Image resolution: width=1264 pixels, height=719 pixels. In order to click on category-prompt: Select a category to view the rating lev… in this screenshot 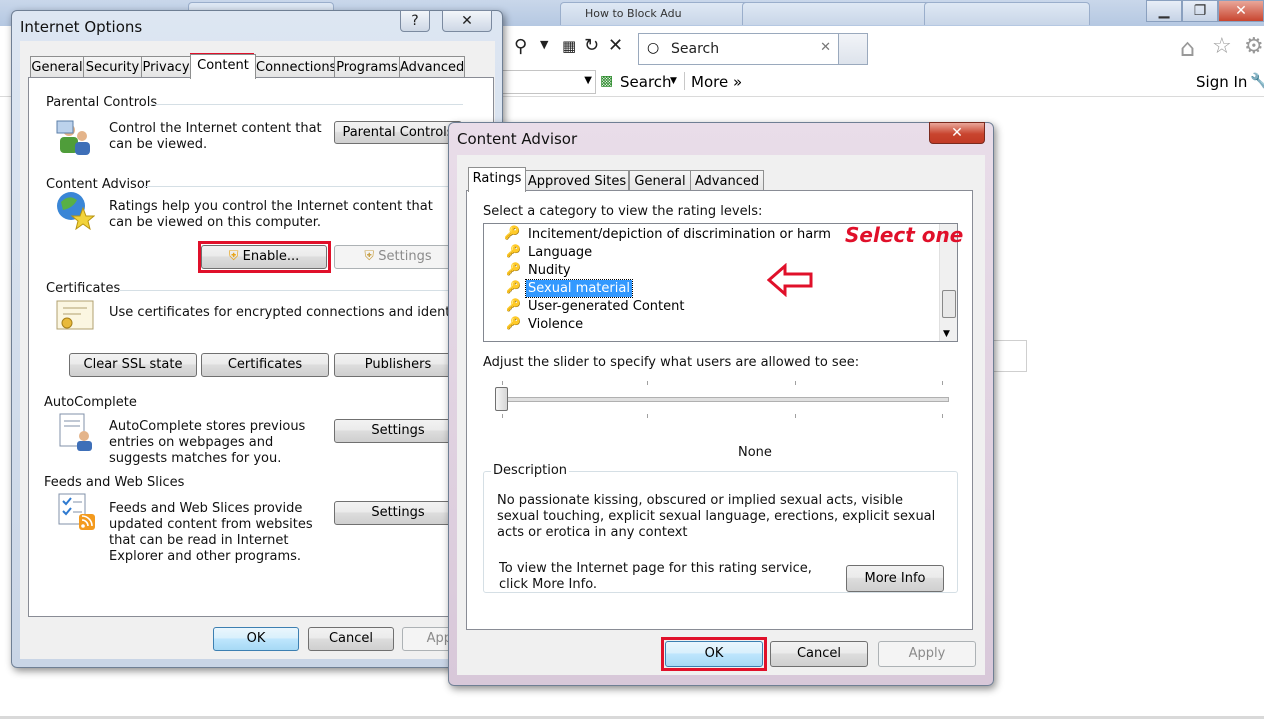, I will do `click(623, 211)`.